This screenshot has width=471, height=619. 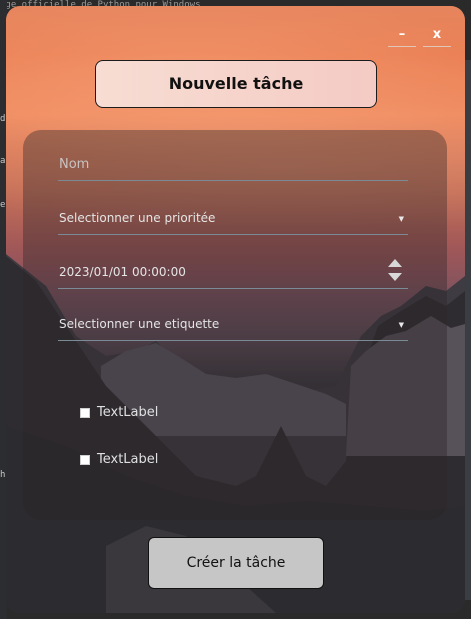 What do you see at coordinates (468, 330) in the screenshot?
I see `background-scrollbar` at bounding box center [468, 330].